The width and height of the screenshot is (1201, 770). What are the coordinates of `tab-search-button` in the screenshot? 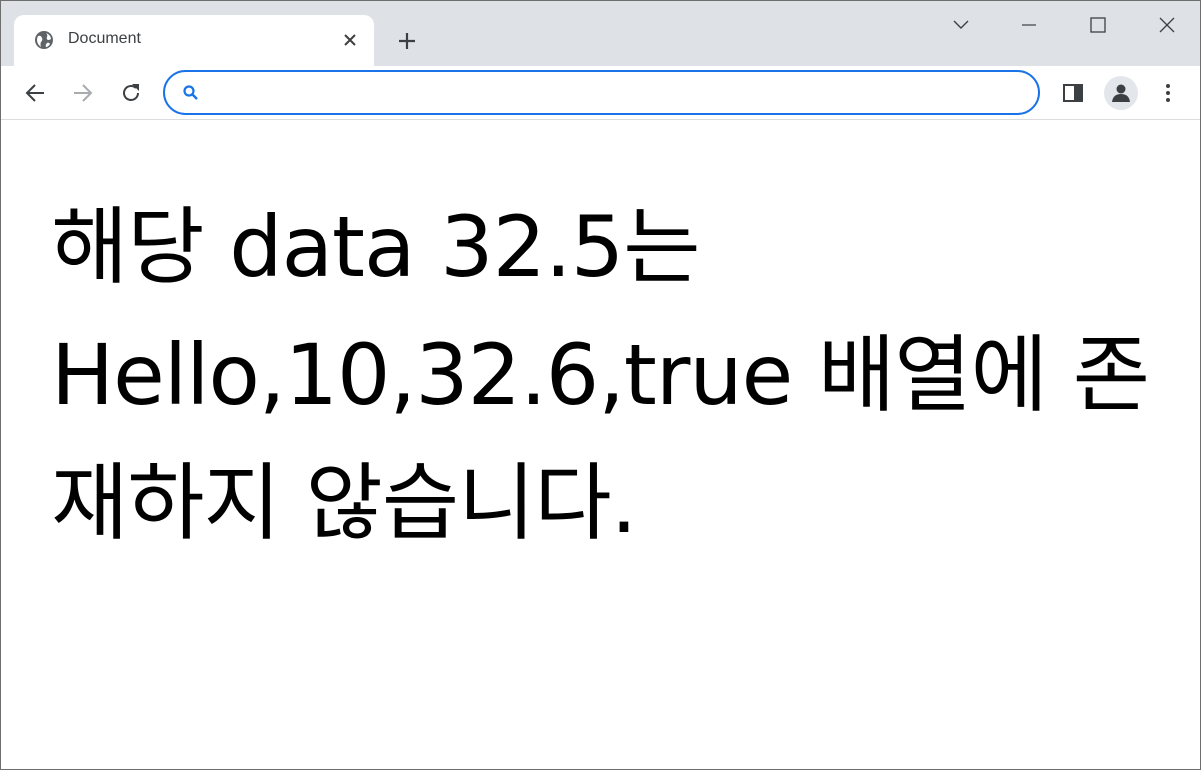 It's located at (961, 25).